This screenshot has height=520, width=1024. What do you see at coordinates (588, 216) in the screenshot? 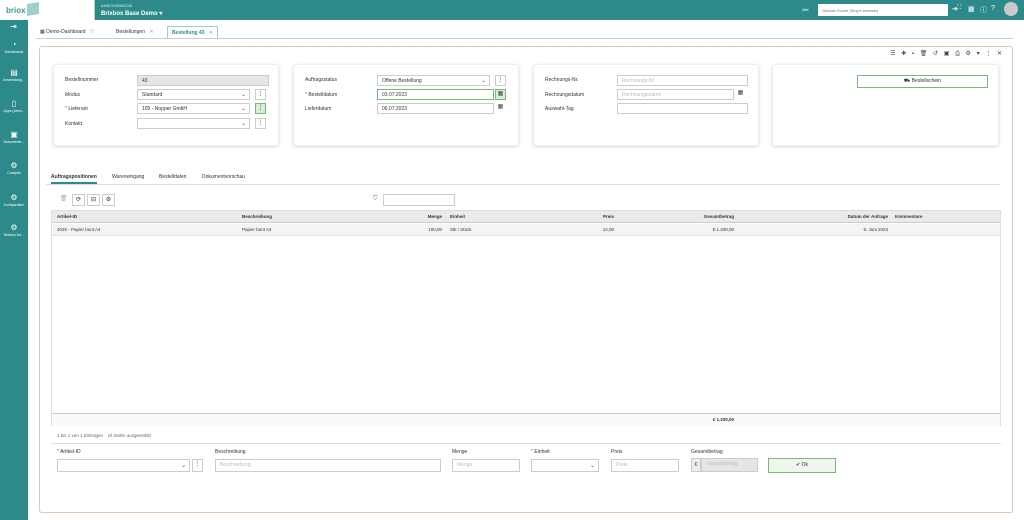
I see `col-preis: Preis` at bounding box center [588, 216].